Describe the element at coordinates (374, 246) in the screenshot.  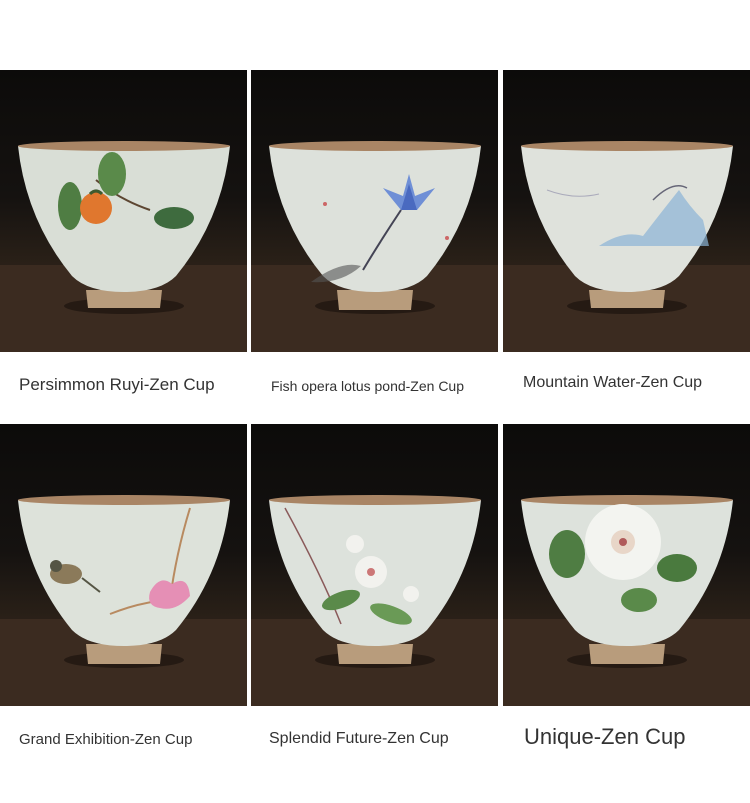
I see `lotus-cup-illustration` at that location.